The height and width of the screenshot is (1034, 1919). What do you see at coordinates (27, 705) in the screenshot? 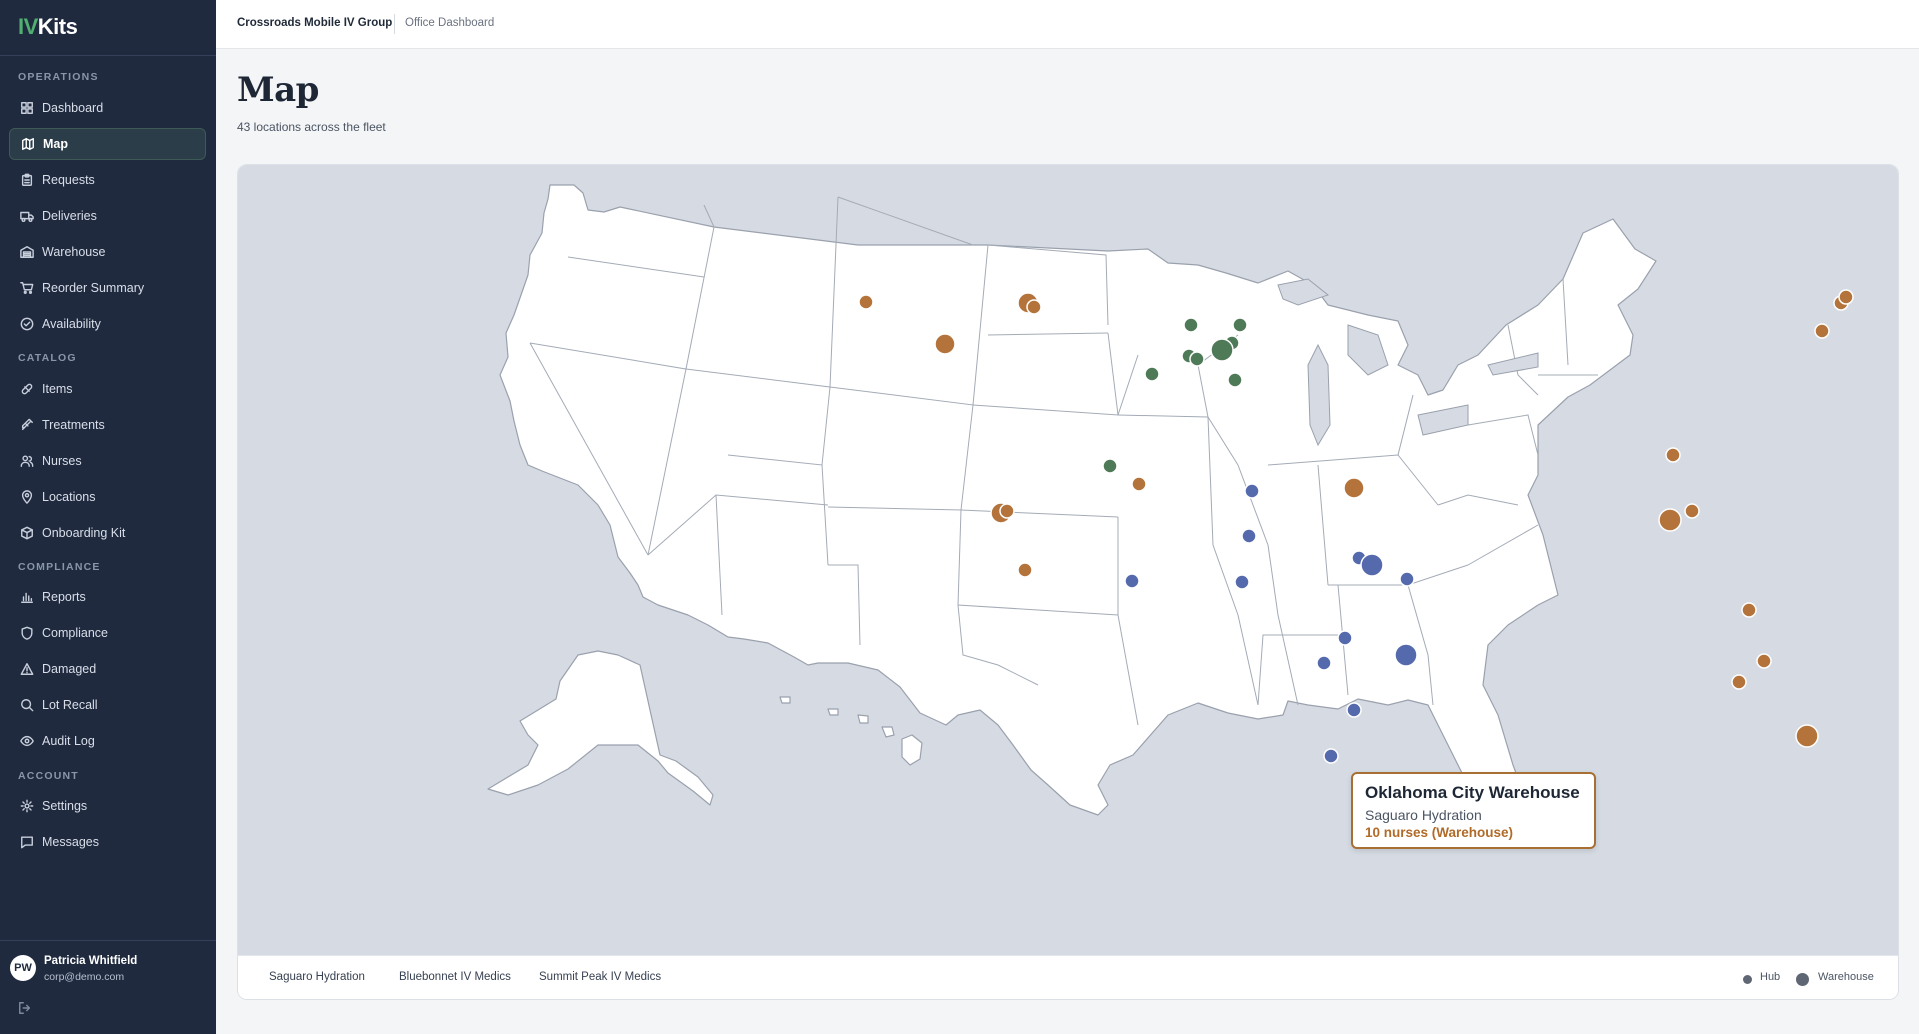
I see `search-icon` at bounding box center [27, 705].